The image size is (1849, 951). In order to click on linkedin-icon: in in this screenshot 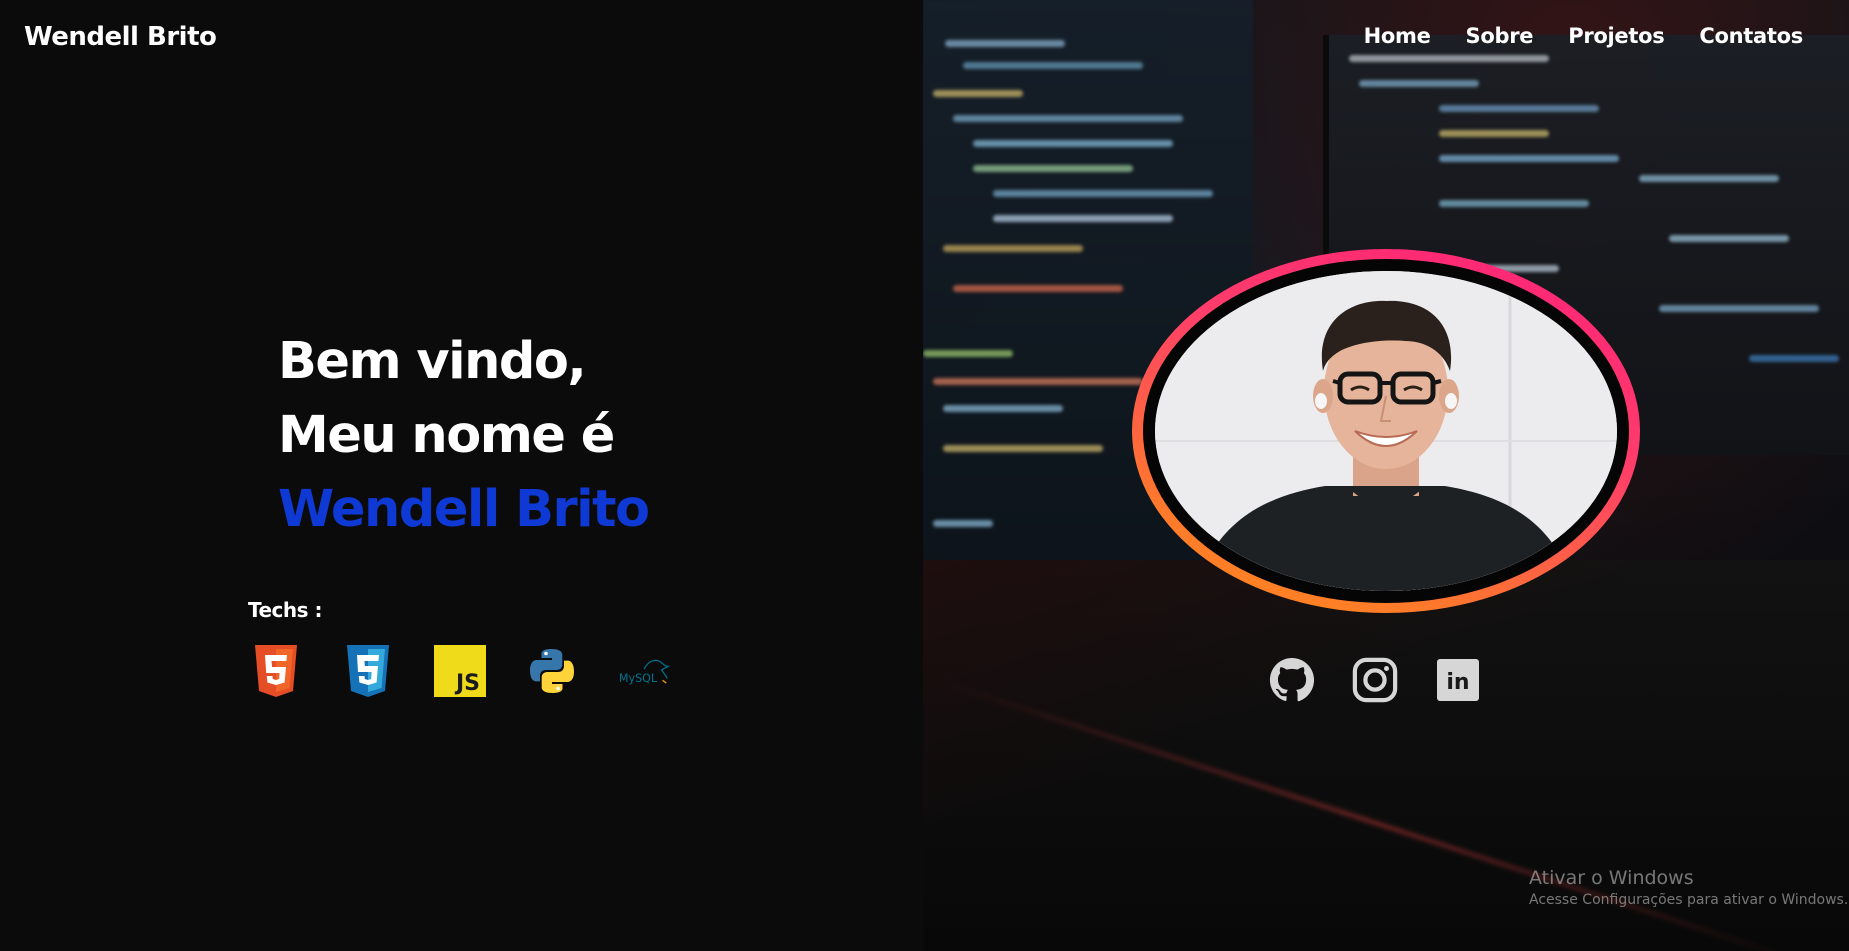, I will do `click(1458, 680)`.